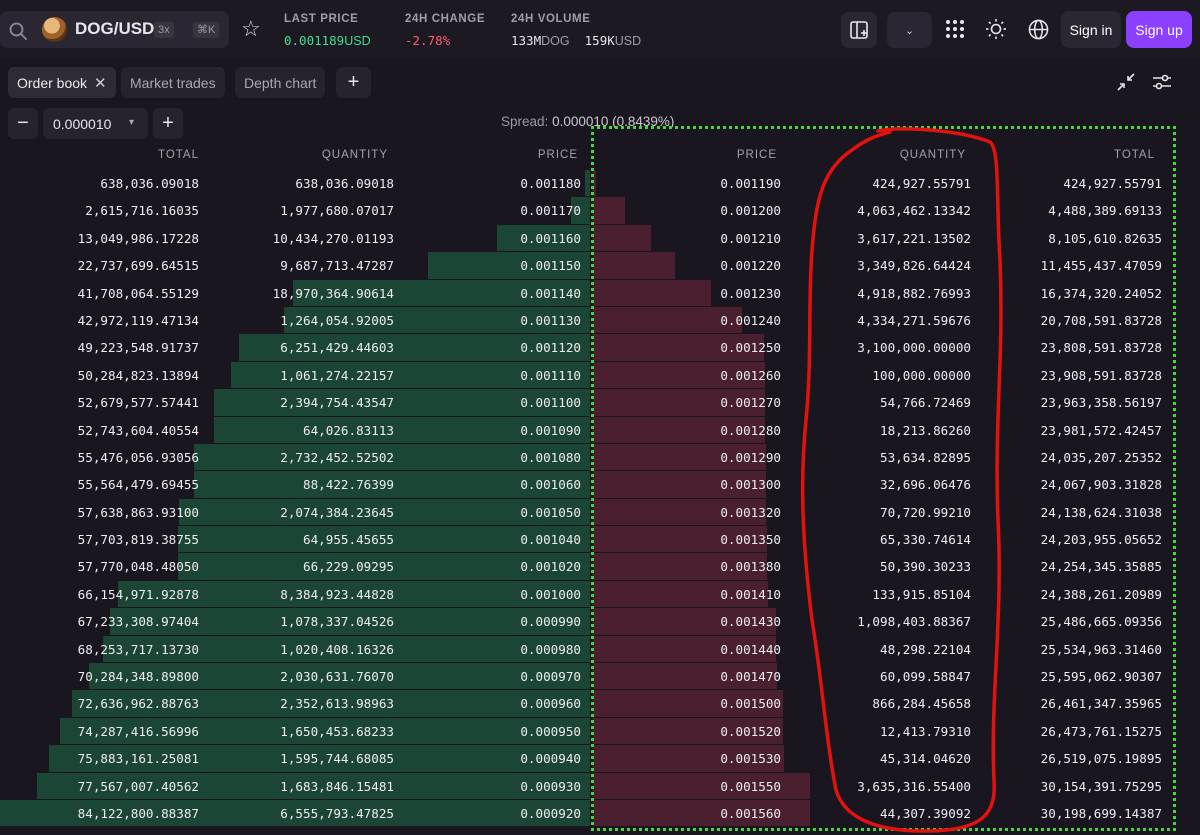  I want to click on bid-price-cell: 0.000980, so click(550, 649).